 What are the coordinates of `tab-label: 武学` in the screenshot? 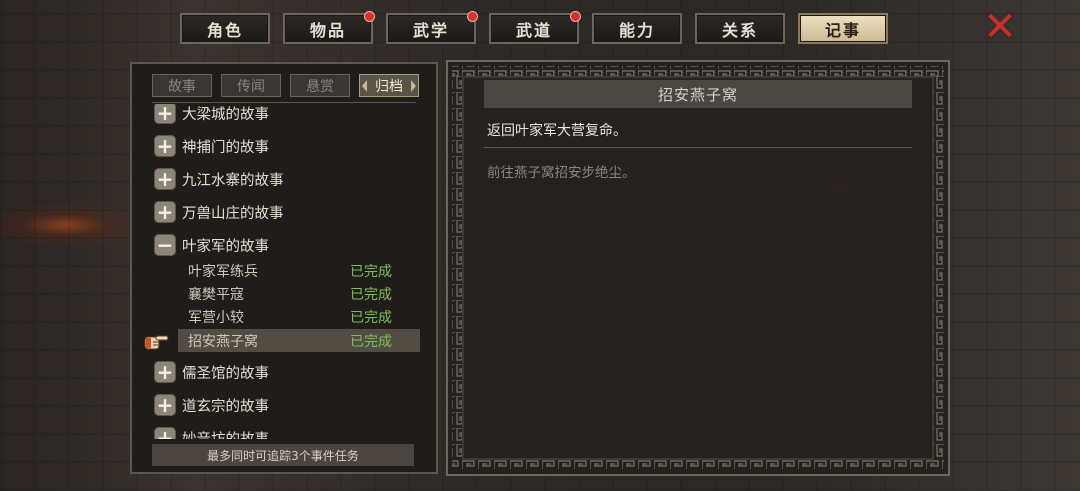 It's located at (430, 30).